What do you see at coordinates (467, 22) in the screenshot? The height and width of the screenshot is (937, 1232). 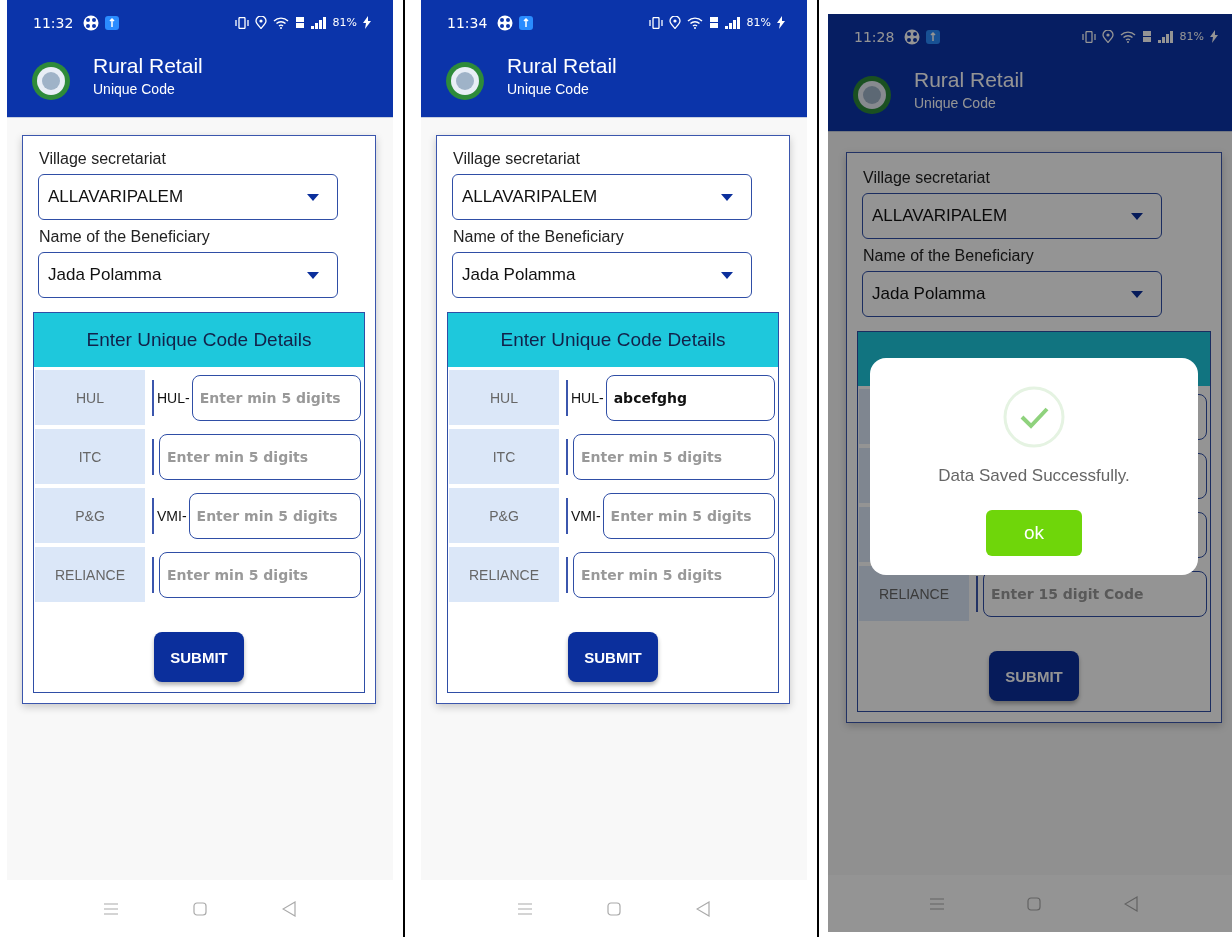 I see `status-time: 11:34` at bounding box center [467, 22].